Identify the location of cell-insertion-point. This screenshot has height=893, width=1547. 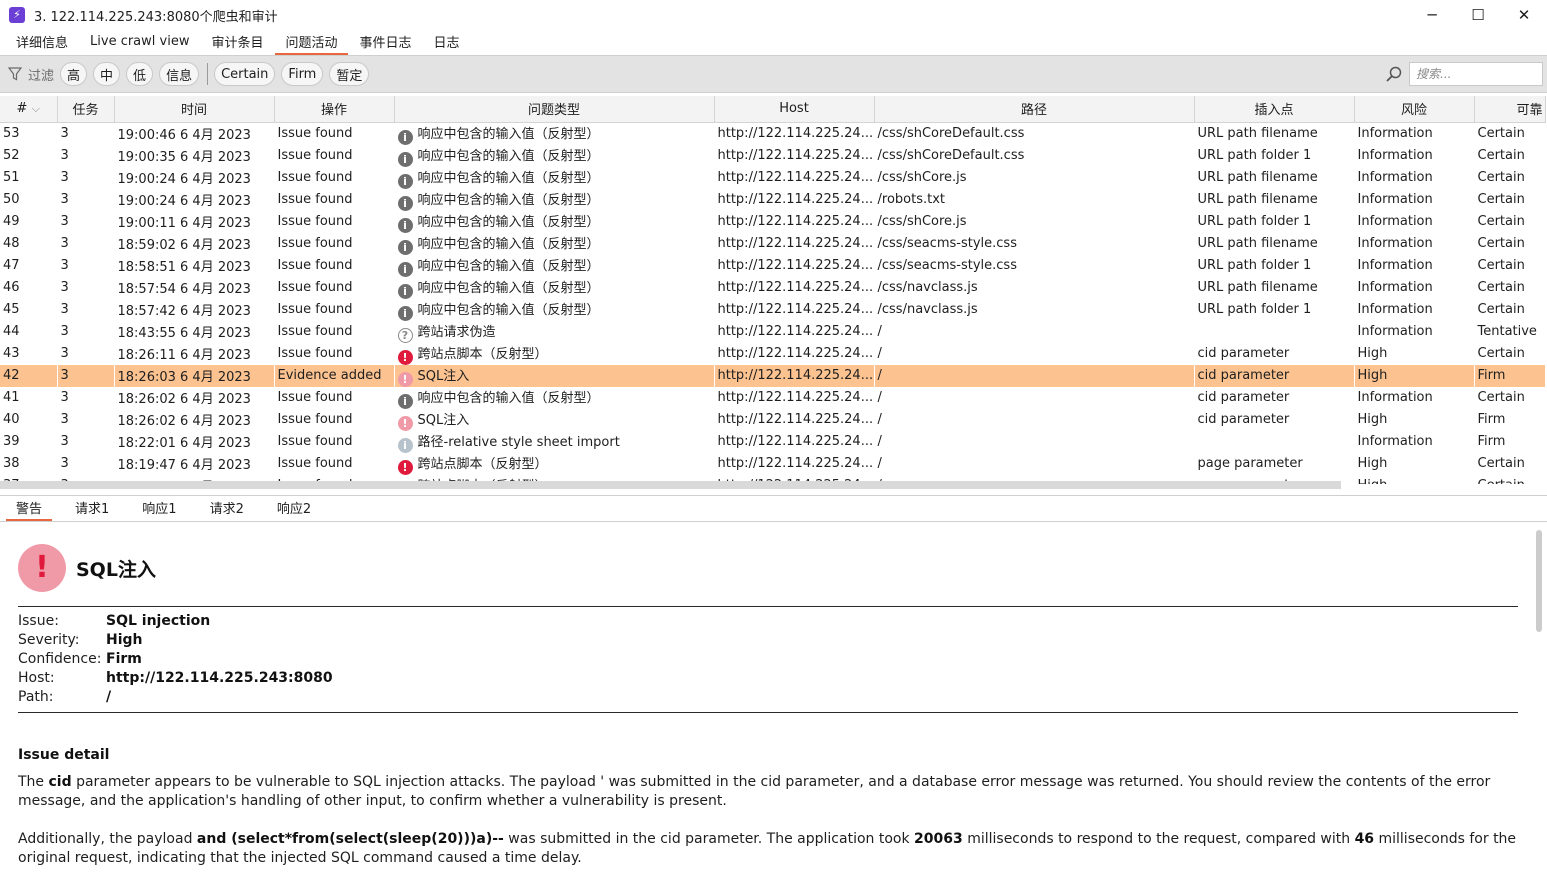
(1274, 331).